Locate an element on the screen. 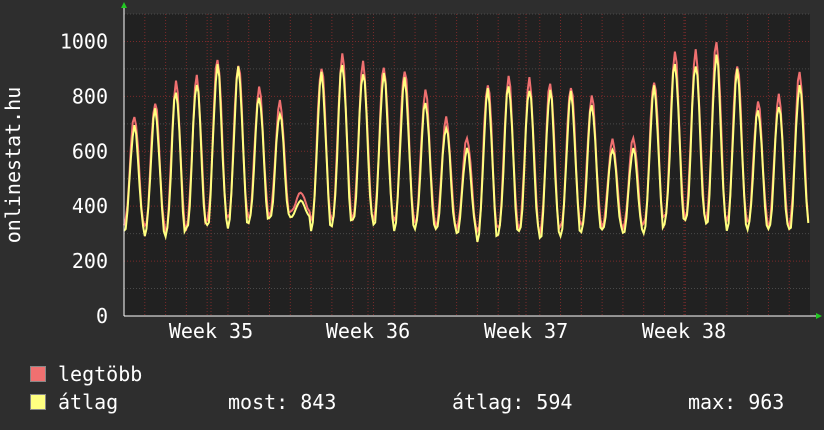 The image size is (824, 430). y-tick-label: 400 is located at coordinates (90, 206).